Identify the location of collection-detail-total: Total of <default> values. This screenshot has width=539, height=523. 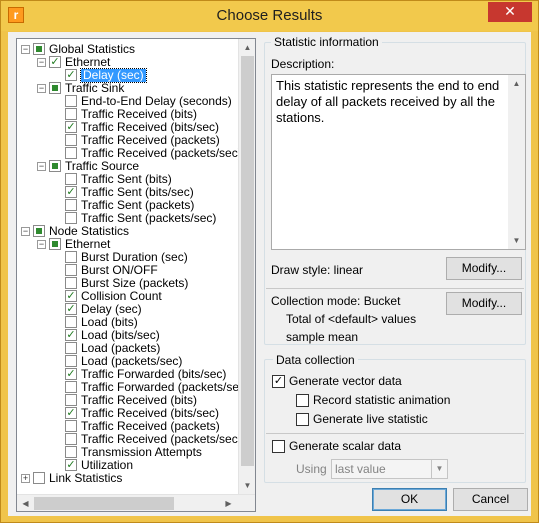
(351, 319).